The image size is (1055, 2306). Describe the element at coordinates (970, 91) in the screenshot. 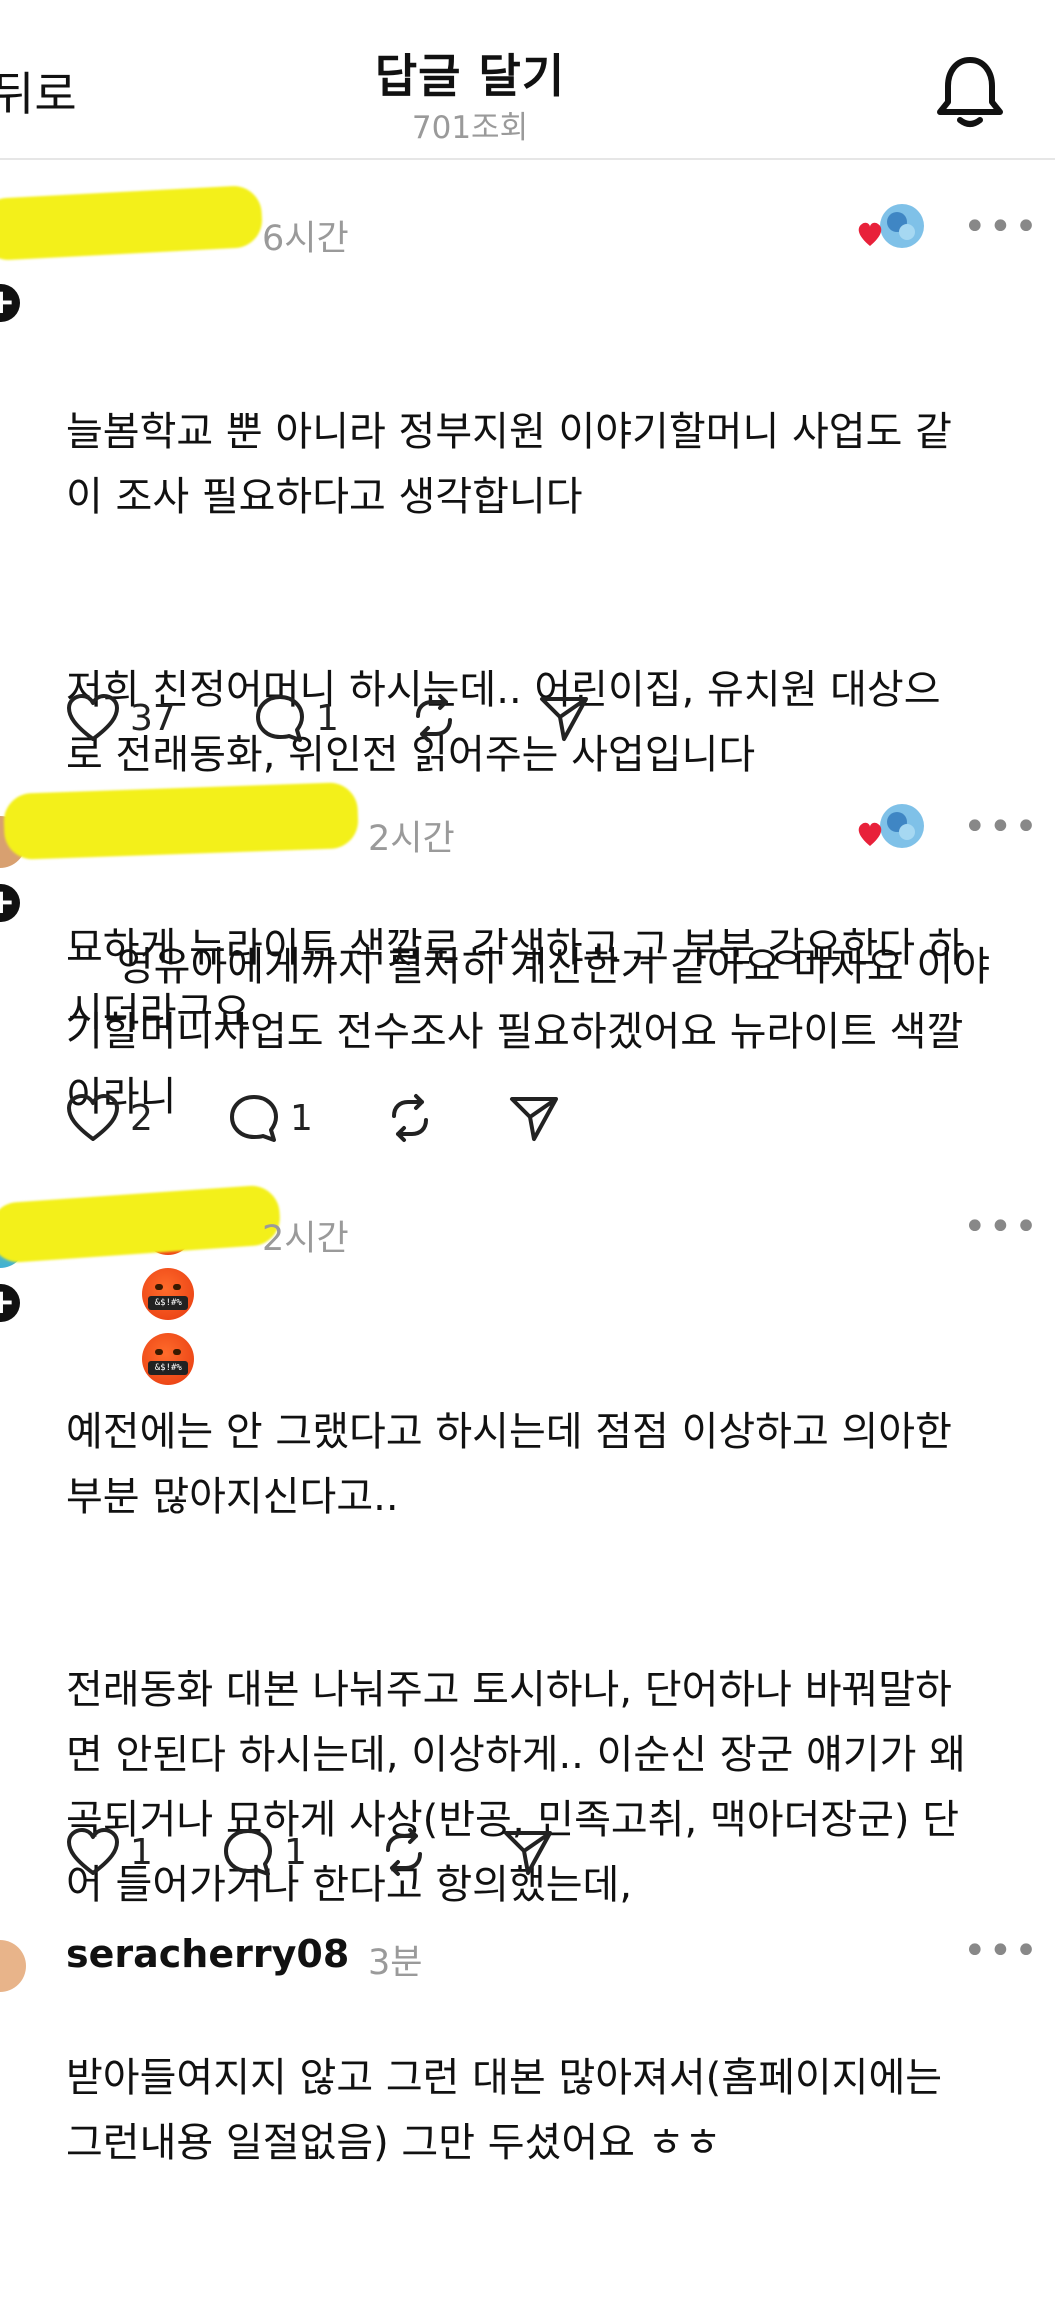

I see `bell-icon` at that location.